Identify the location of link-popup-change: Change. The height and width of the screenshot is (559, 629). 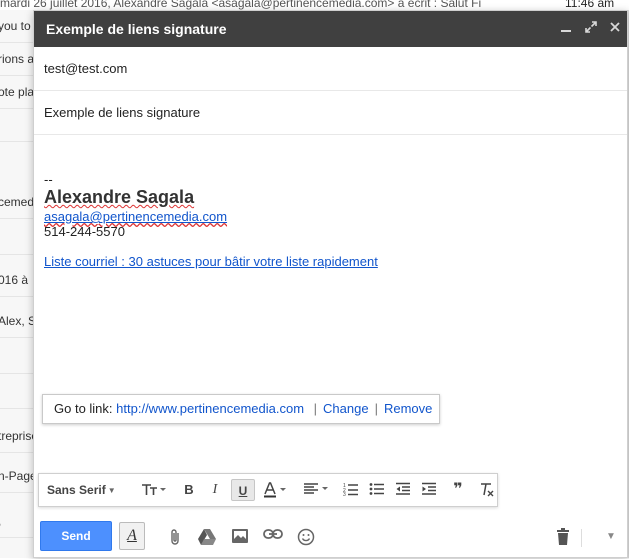
(346, 408).